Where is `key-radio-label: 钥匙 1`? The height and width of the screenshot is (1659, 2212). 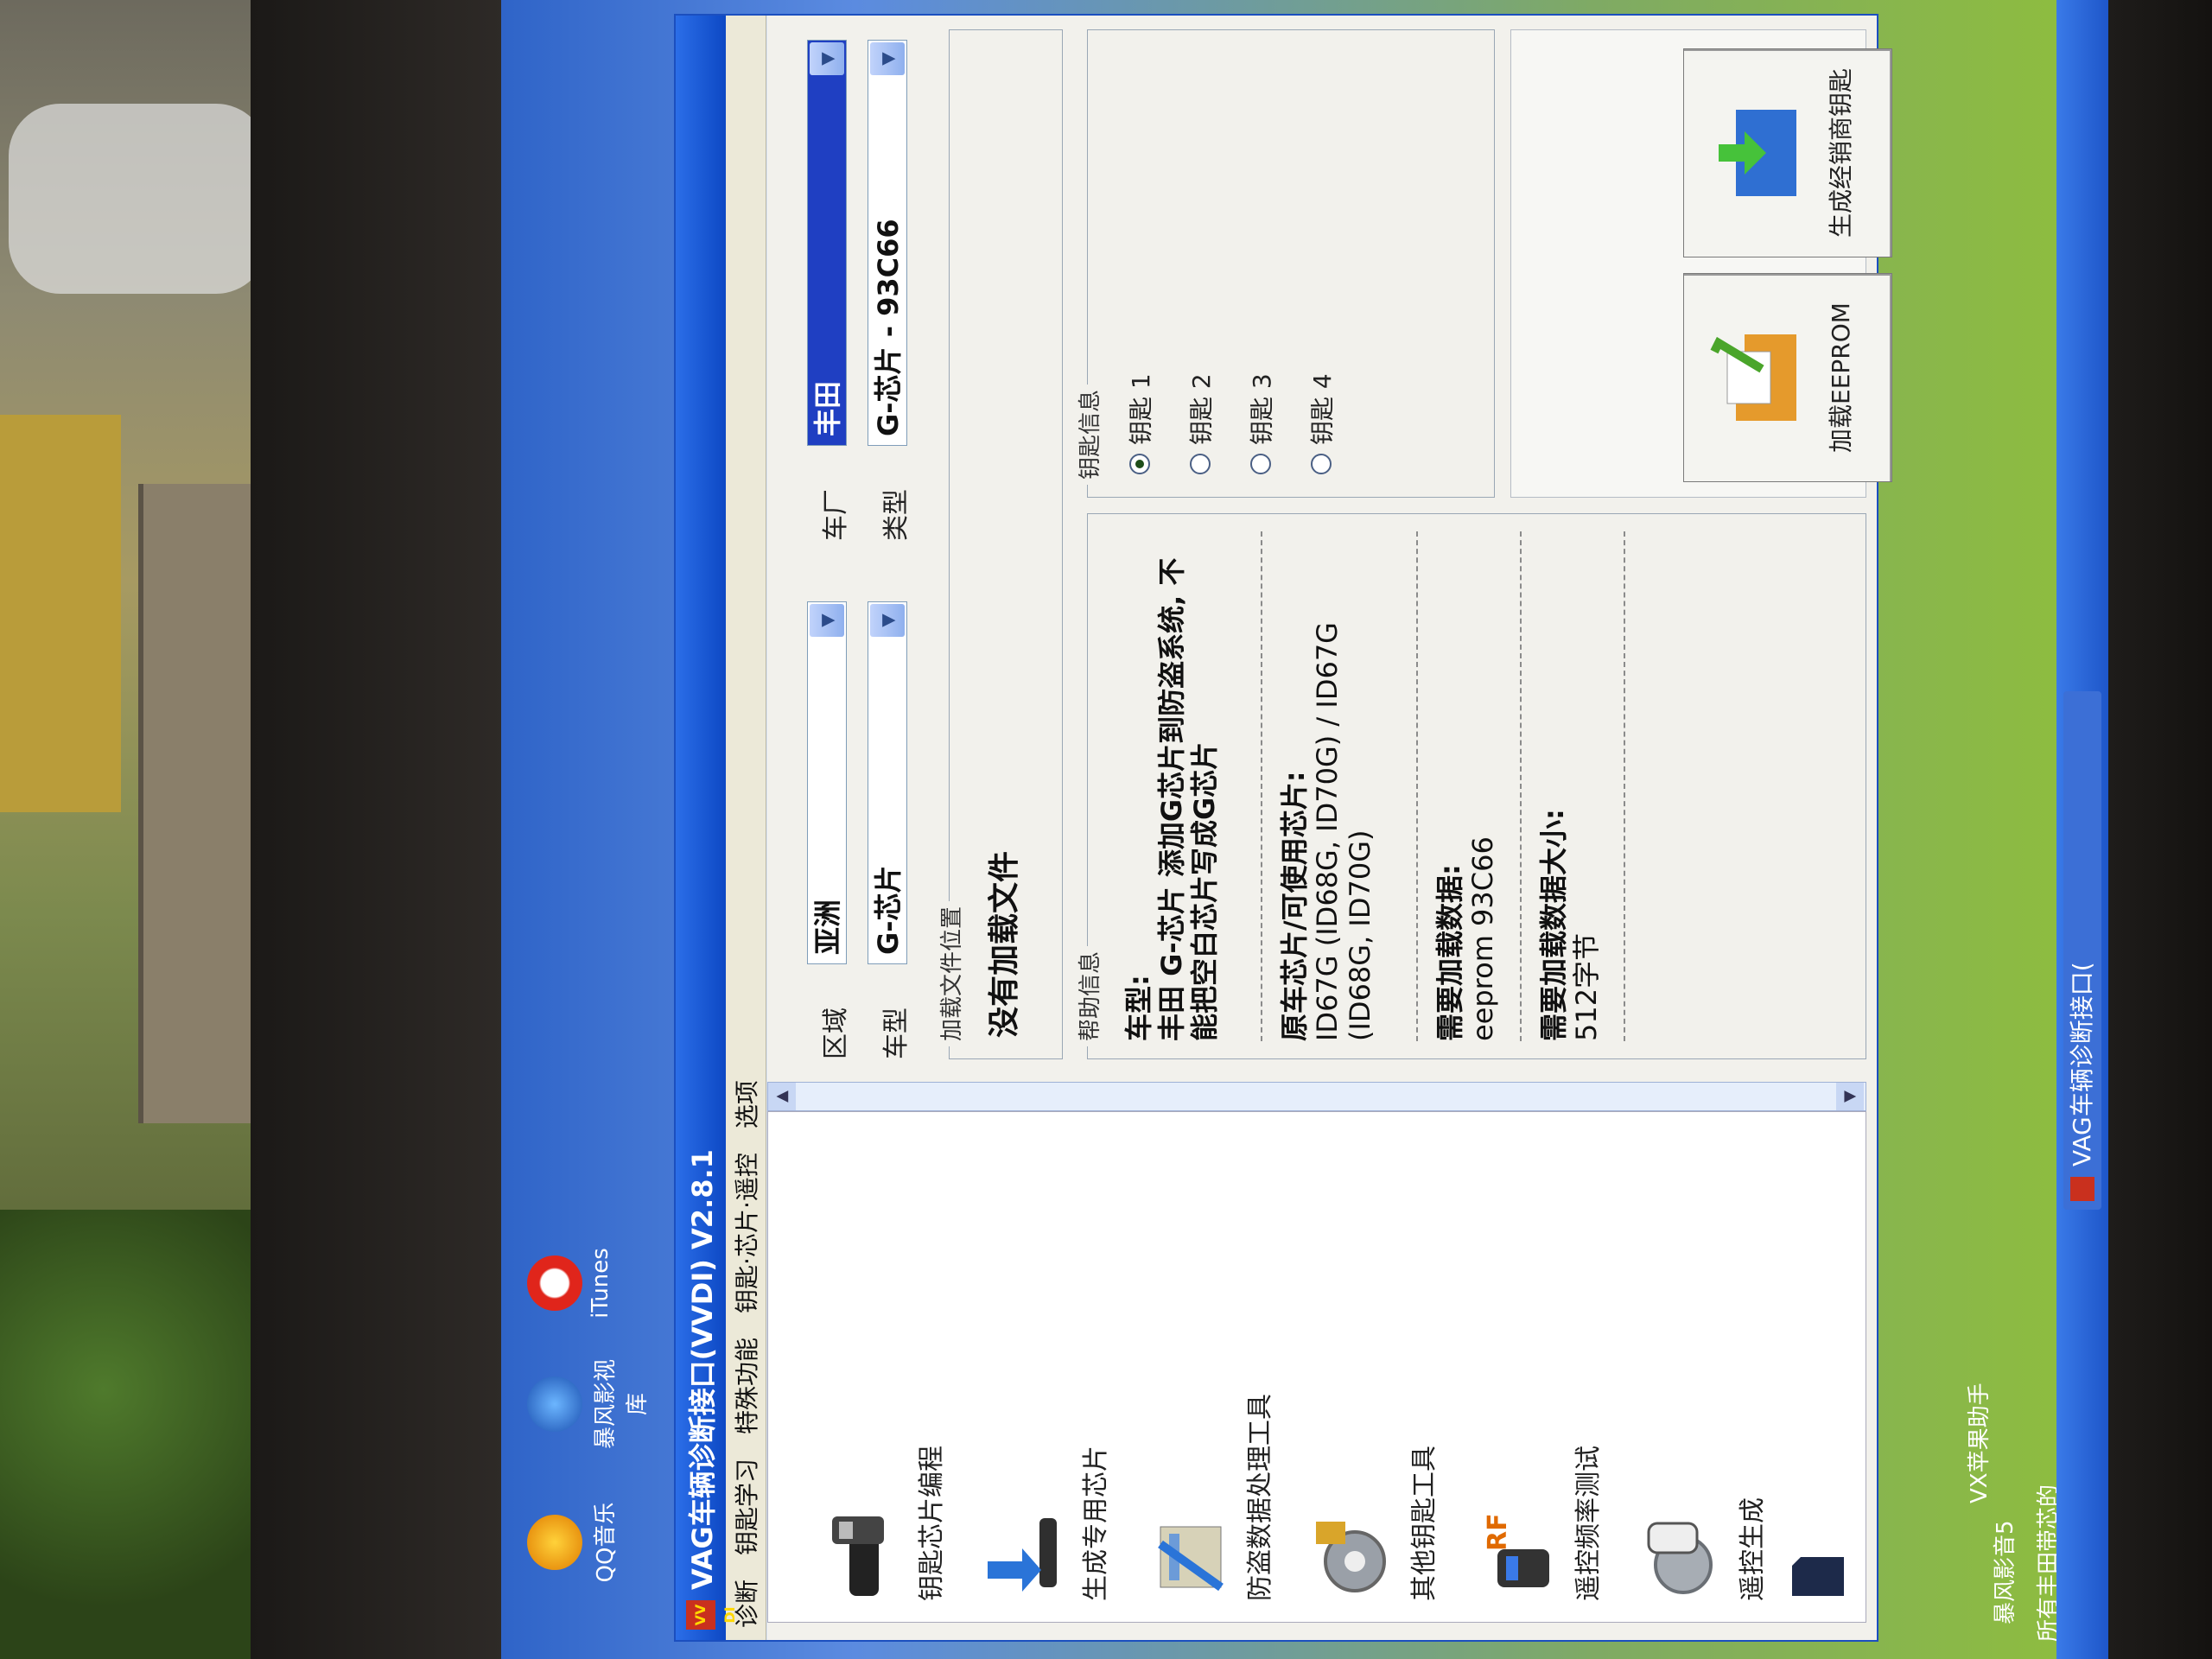 key-radio-label: 钥匙 1 is located at coordinates (1141, 409).